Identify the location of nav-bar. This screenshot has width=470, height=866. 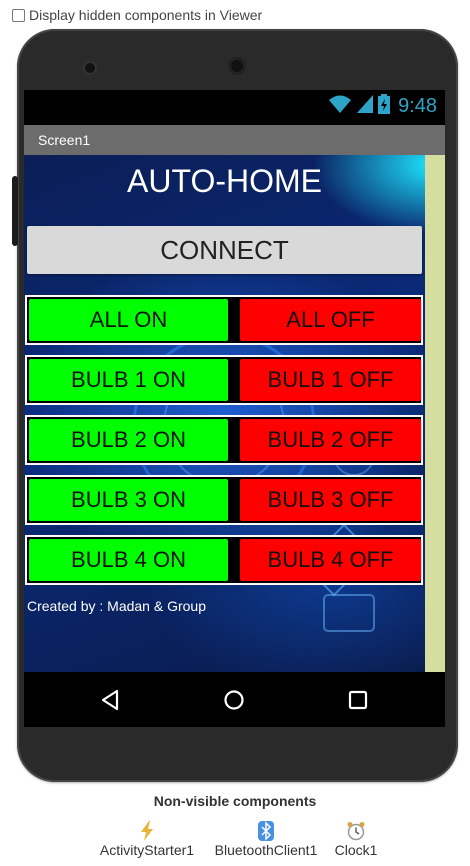
(234, 699).